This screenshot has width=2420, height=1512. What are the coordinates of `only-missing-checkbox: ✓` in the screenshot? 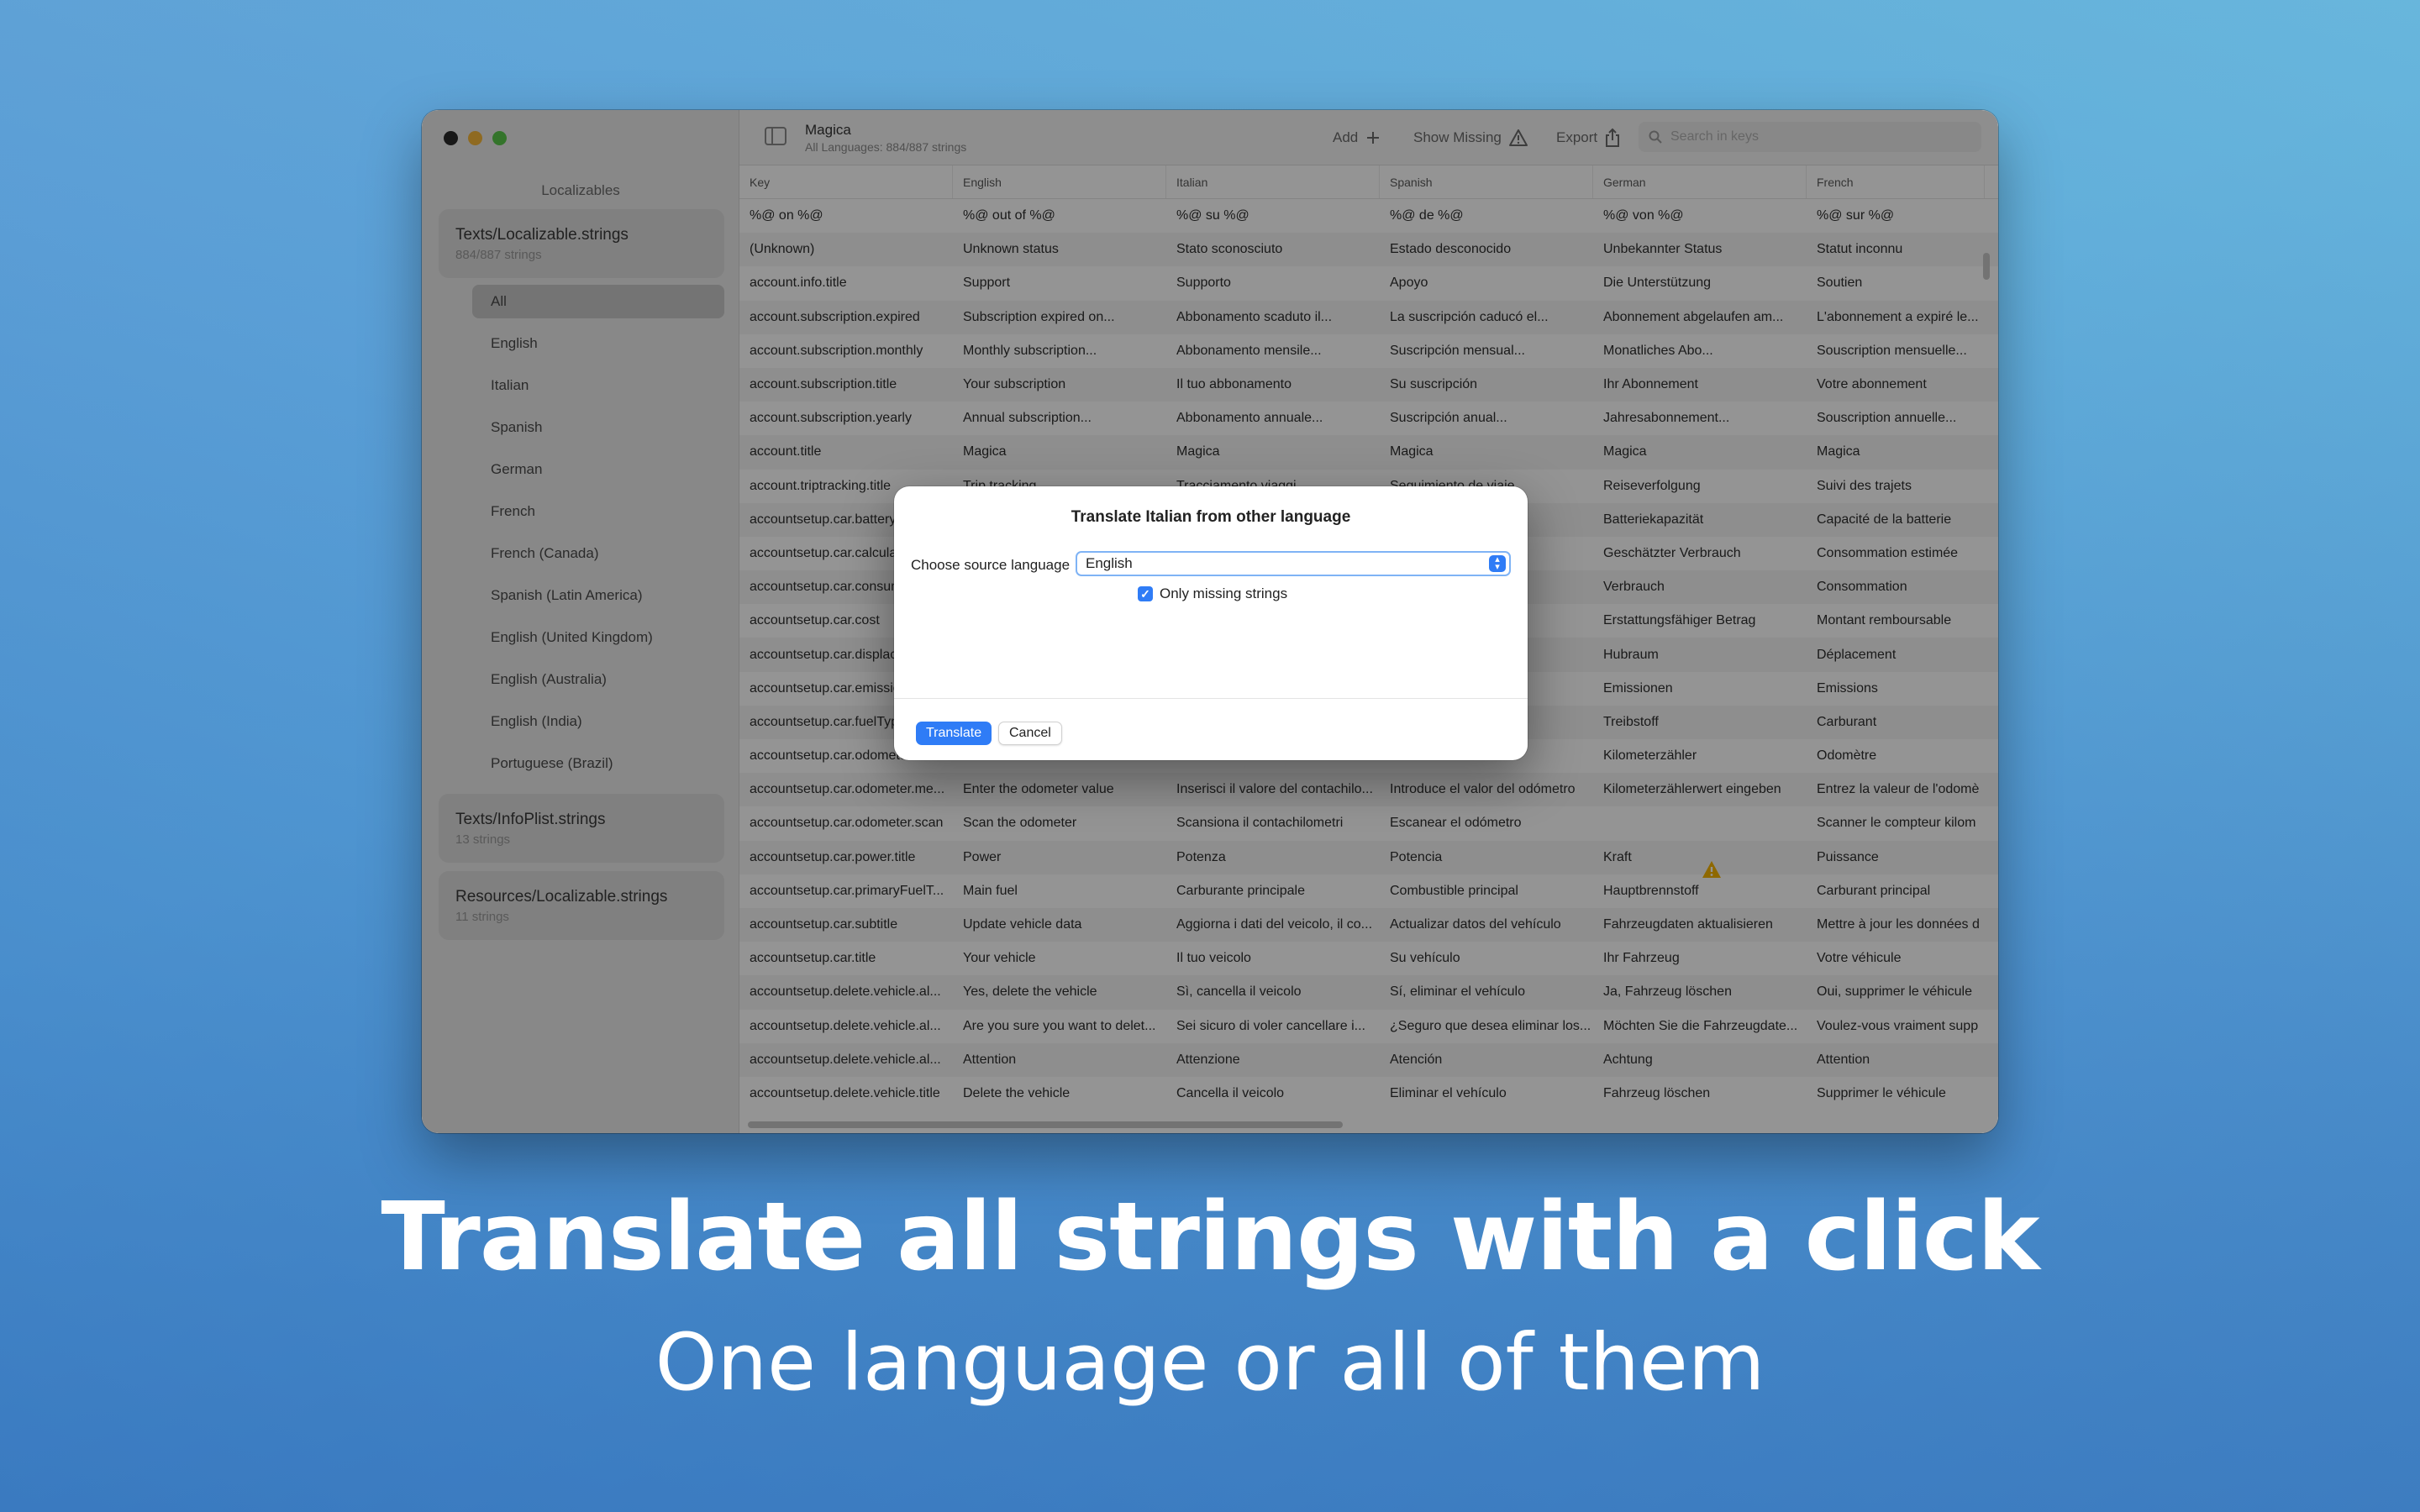 It's located at (1145, 593).